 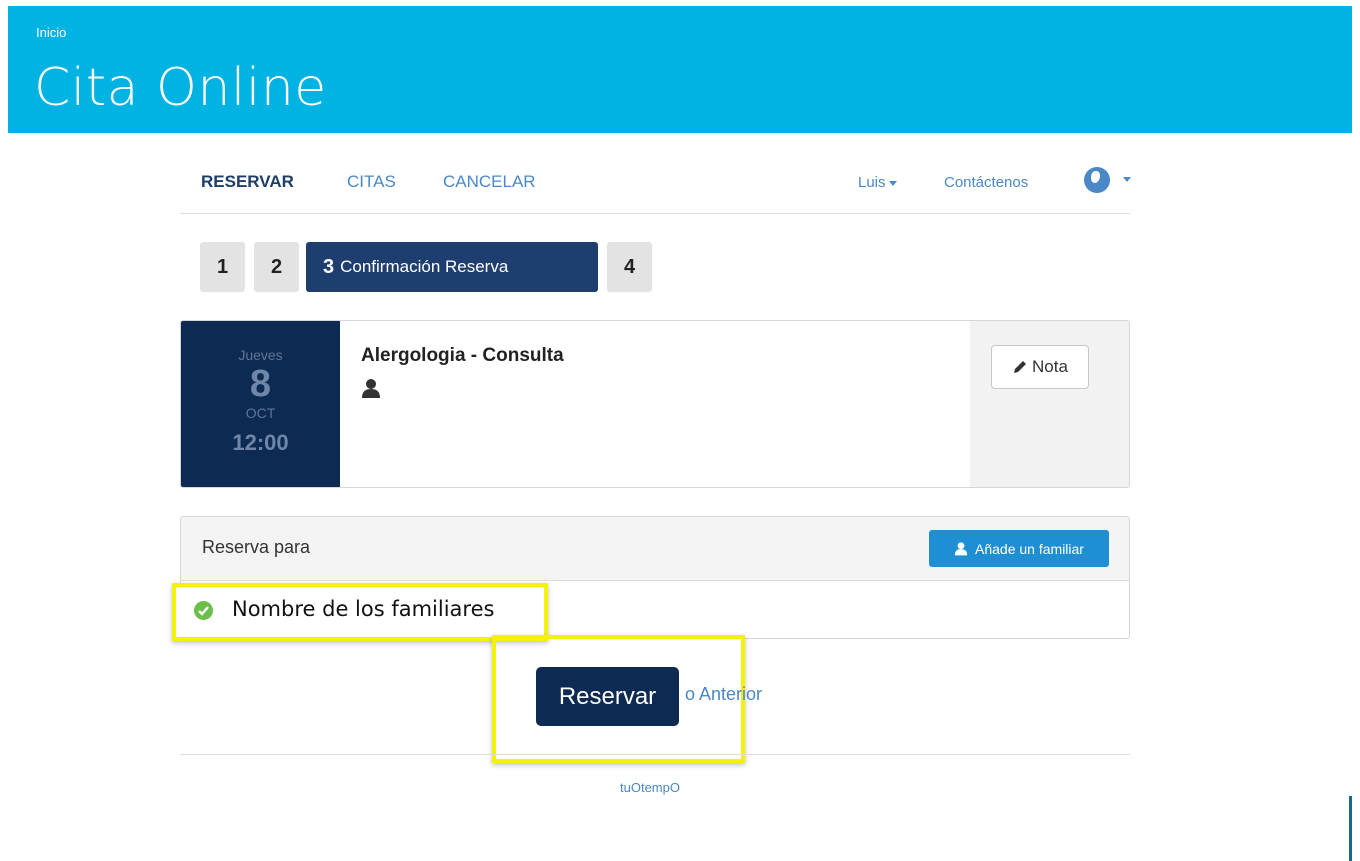 I want to click on appointment-date-block: Jueves 8 OCT 12:00, so click(x=260, y=404).